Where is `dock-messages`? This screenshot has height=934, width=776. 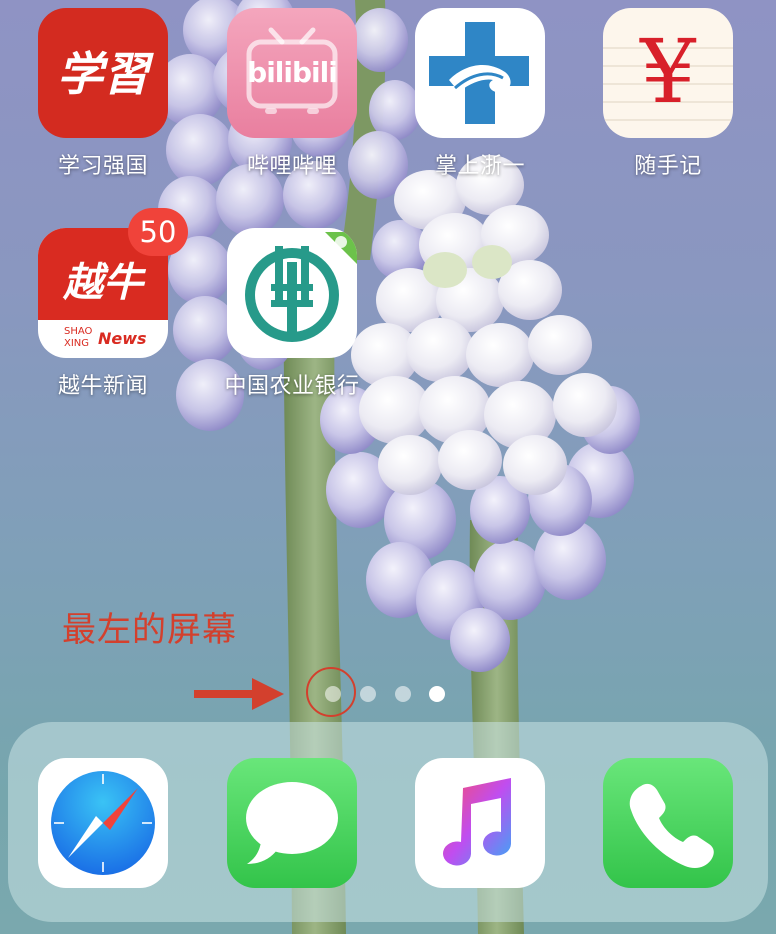
dock-messages is located at coordinates (292, 823).